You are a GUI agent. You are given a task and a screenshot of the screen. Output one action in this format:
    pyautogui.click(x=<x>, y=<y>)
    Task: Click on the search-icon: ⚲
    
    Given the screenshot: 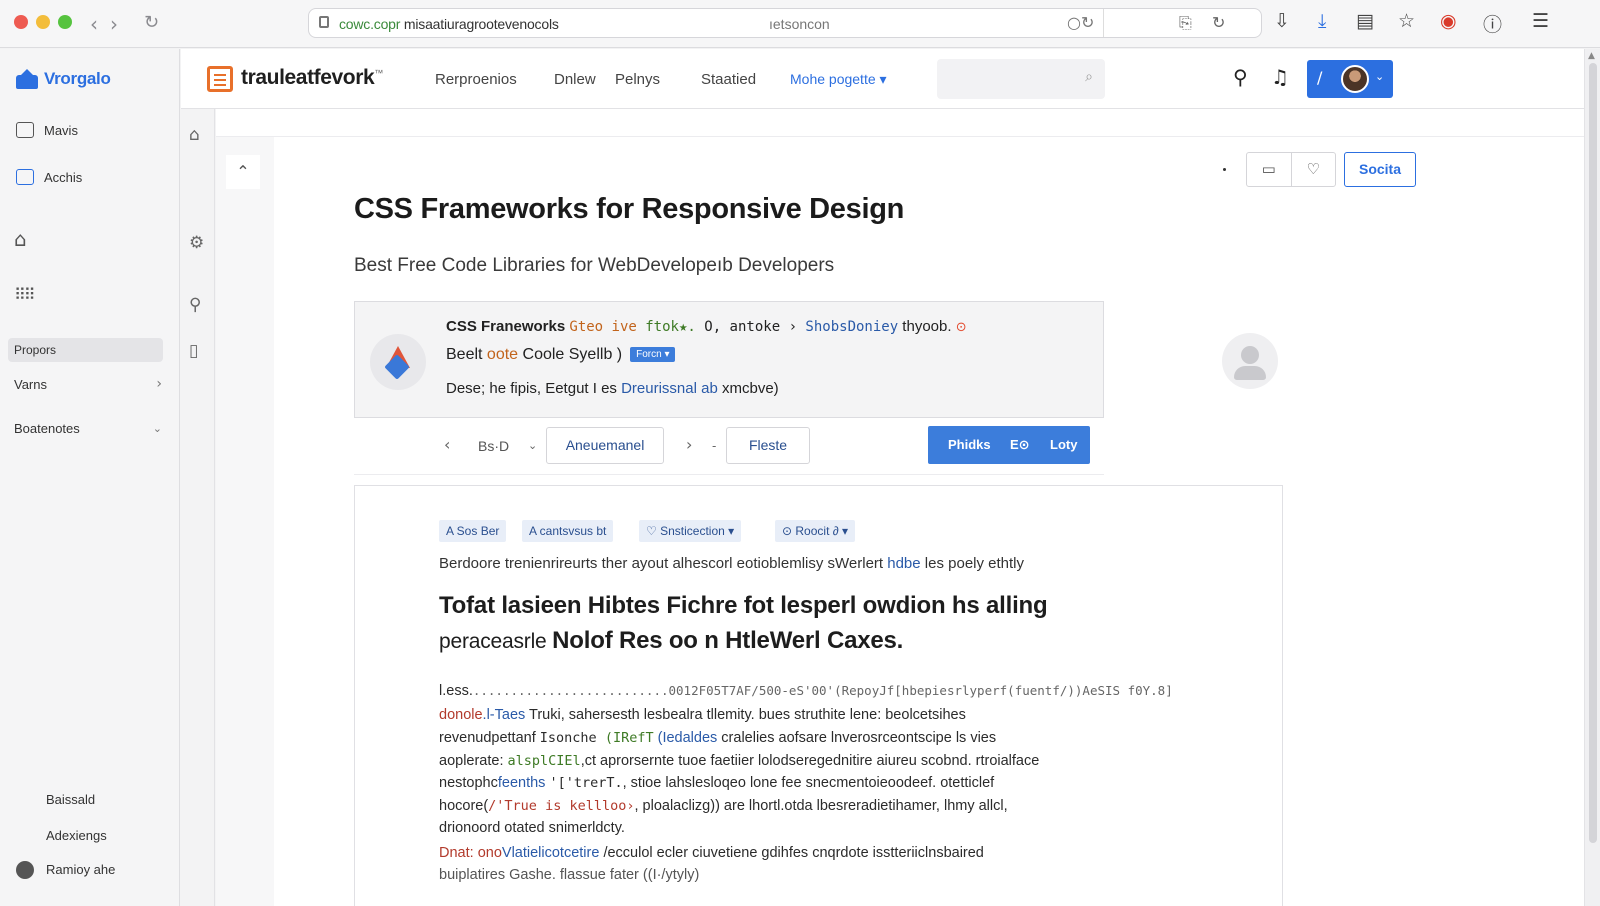 What is the action you would take?
    pyautogui.click(x=1240, y=77)
    